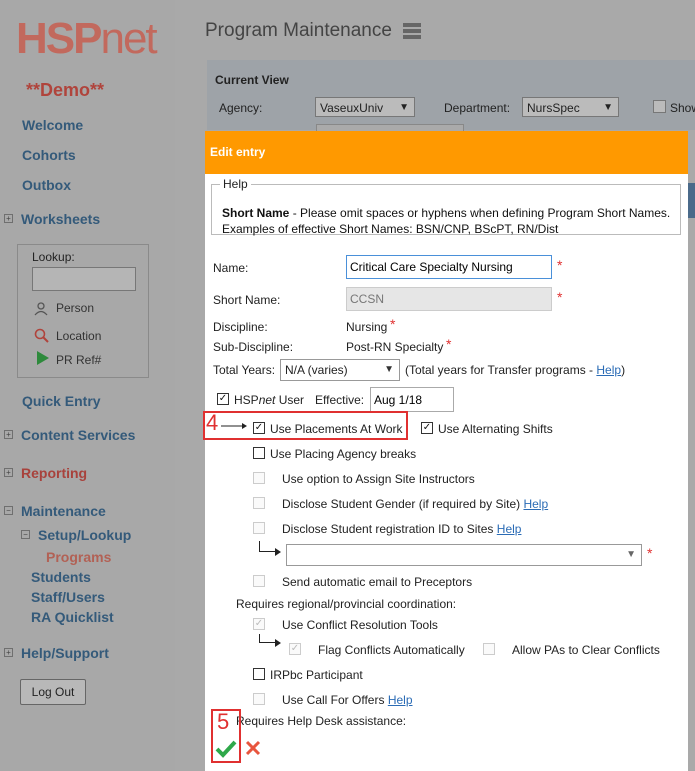  I want to click on use-alternating-label: Use Alternating Shifts, so click(495, 429).